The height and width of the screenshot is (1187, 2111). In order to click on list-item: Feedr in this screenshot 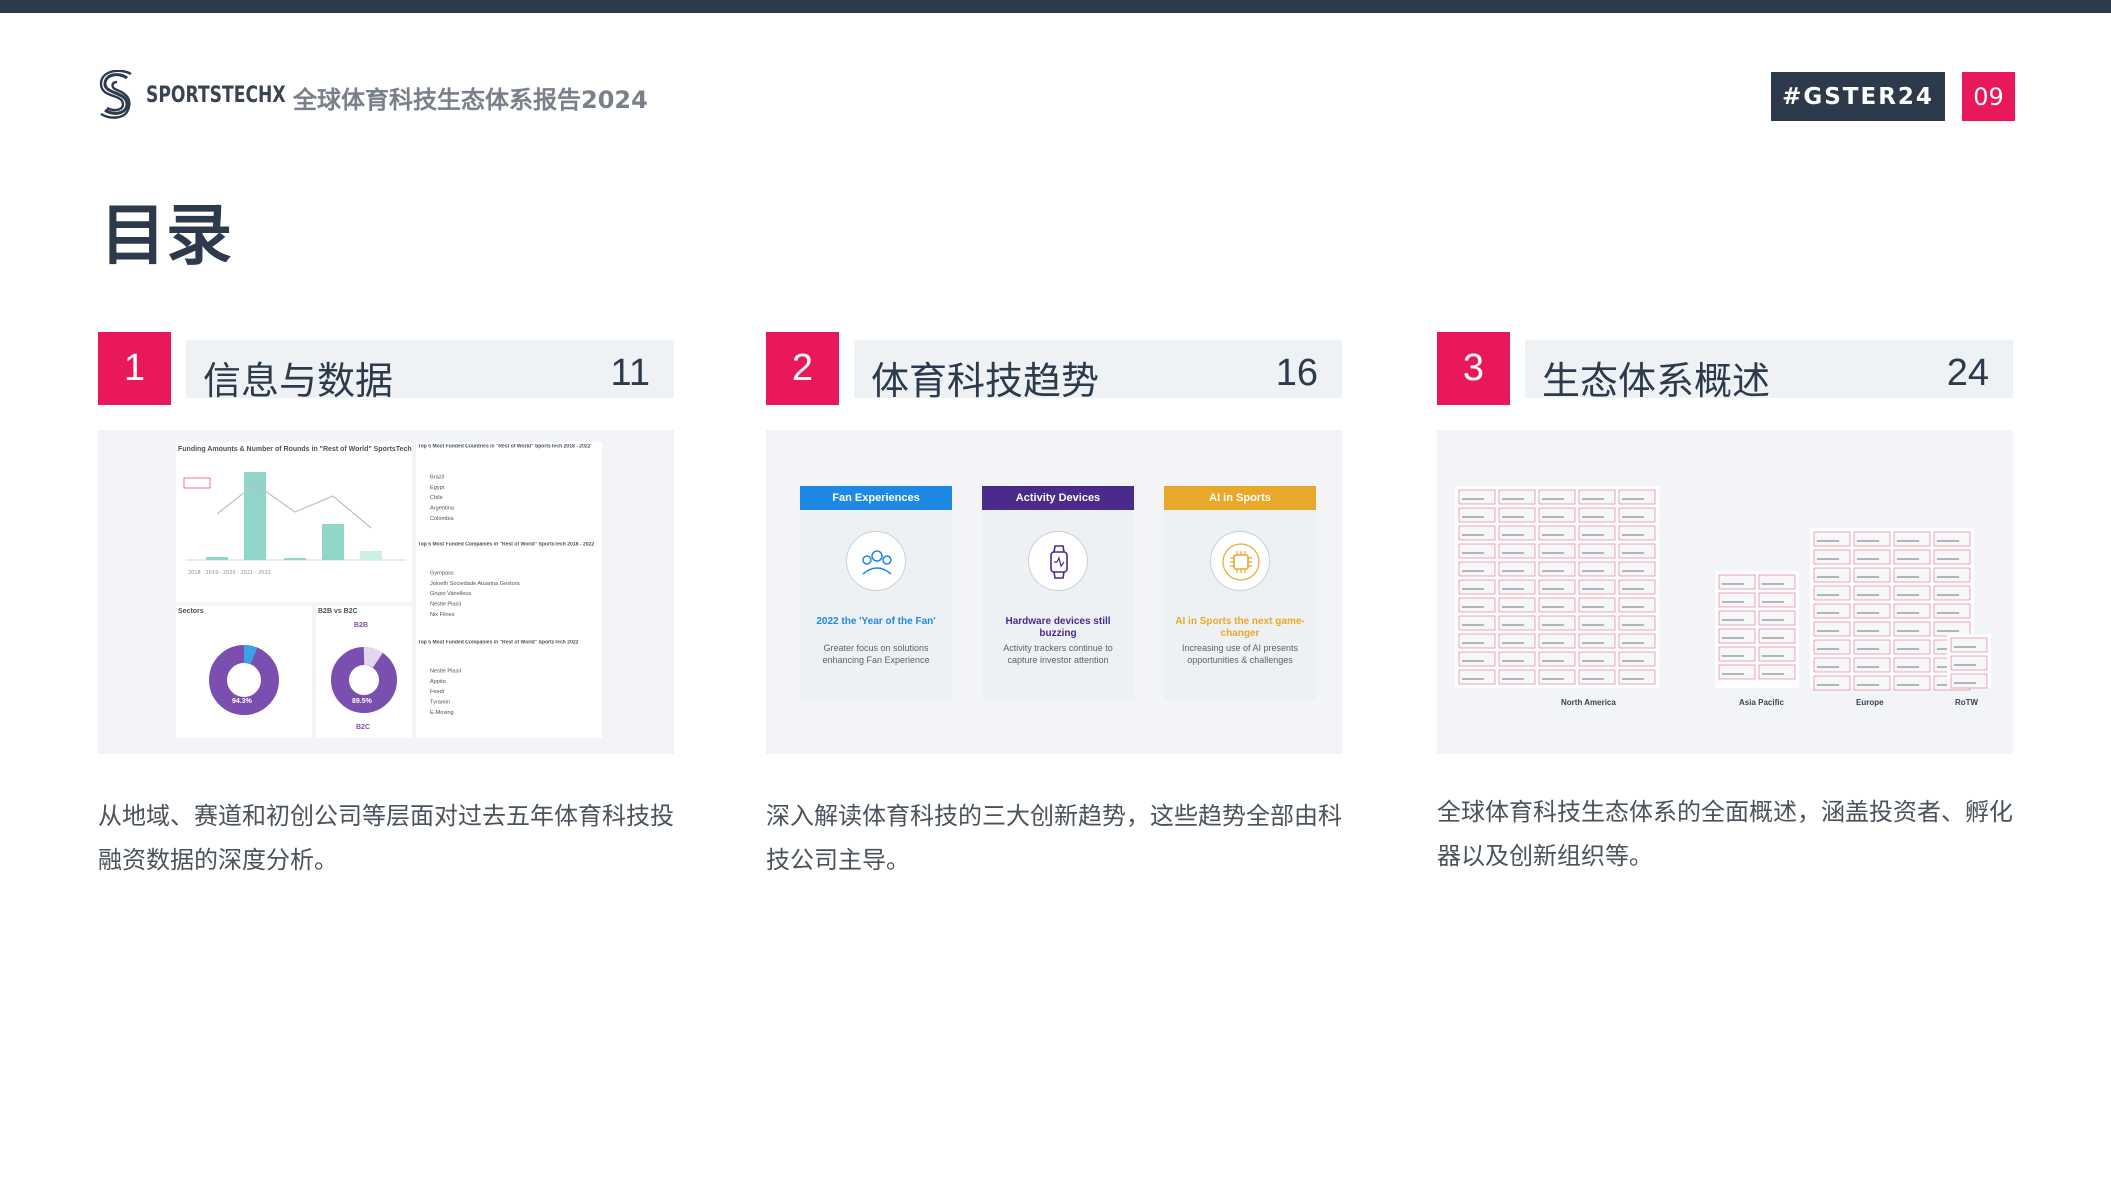, I will do `click(437, 692)`.